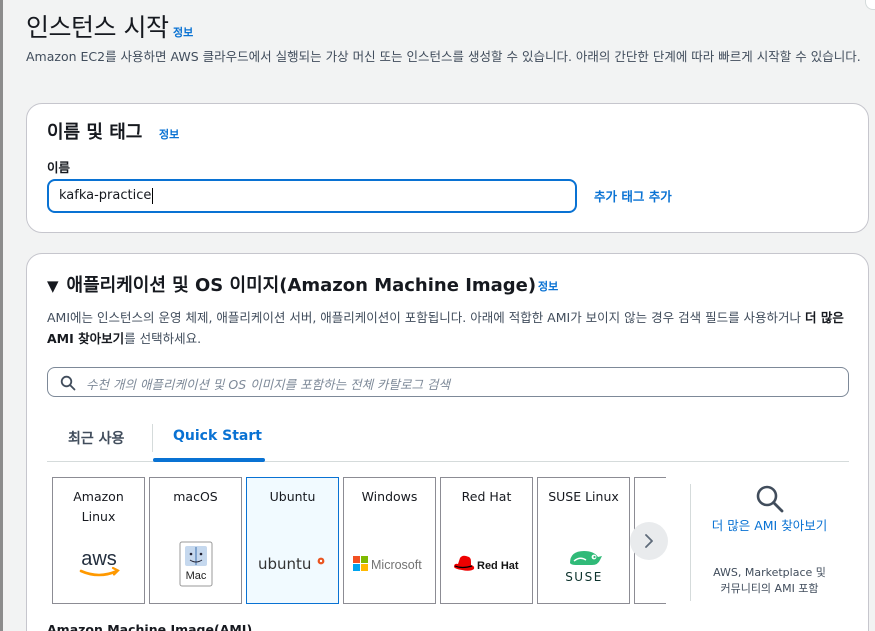 This screenshot has width=875, height=631. I want to click on ami-heading: ▼ 애플리케이션 및 OS 이미지(Amazon Machine Image), so click(291, 284).